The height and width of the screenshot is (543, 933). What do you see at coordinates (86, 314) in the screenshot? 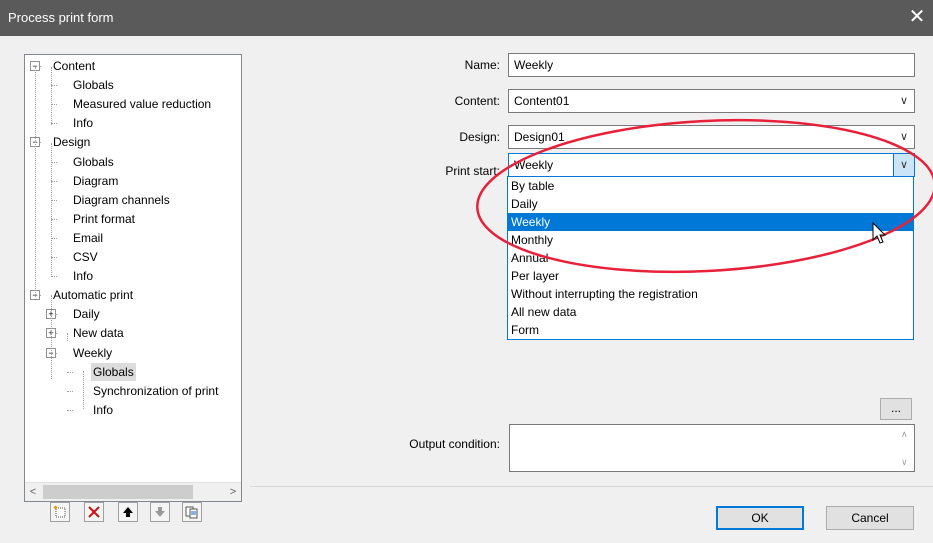
I see `tree-item-label: Daily` at bounding box center [86, 314].